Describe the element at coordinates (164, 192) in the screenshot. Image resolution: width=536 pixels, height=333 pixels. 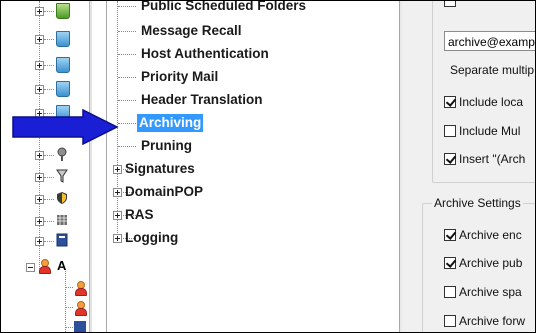
I see `tree-item-domainpop: DomainPOP` at that location.